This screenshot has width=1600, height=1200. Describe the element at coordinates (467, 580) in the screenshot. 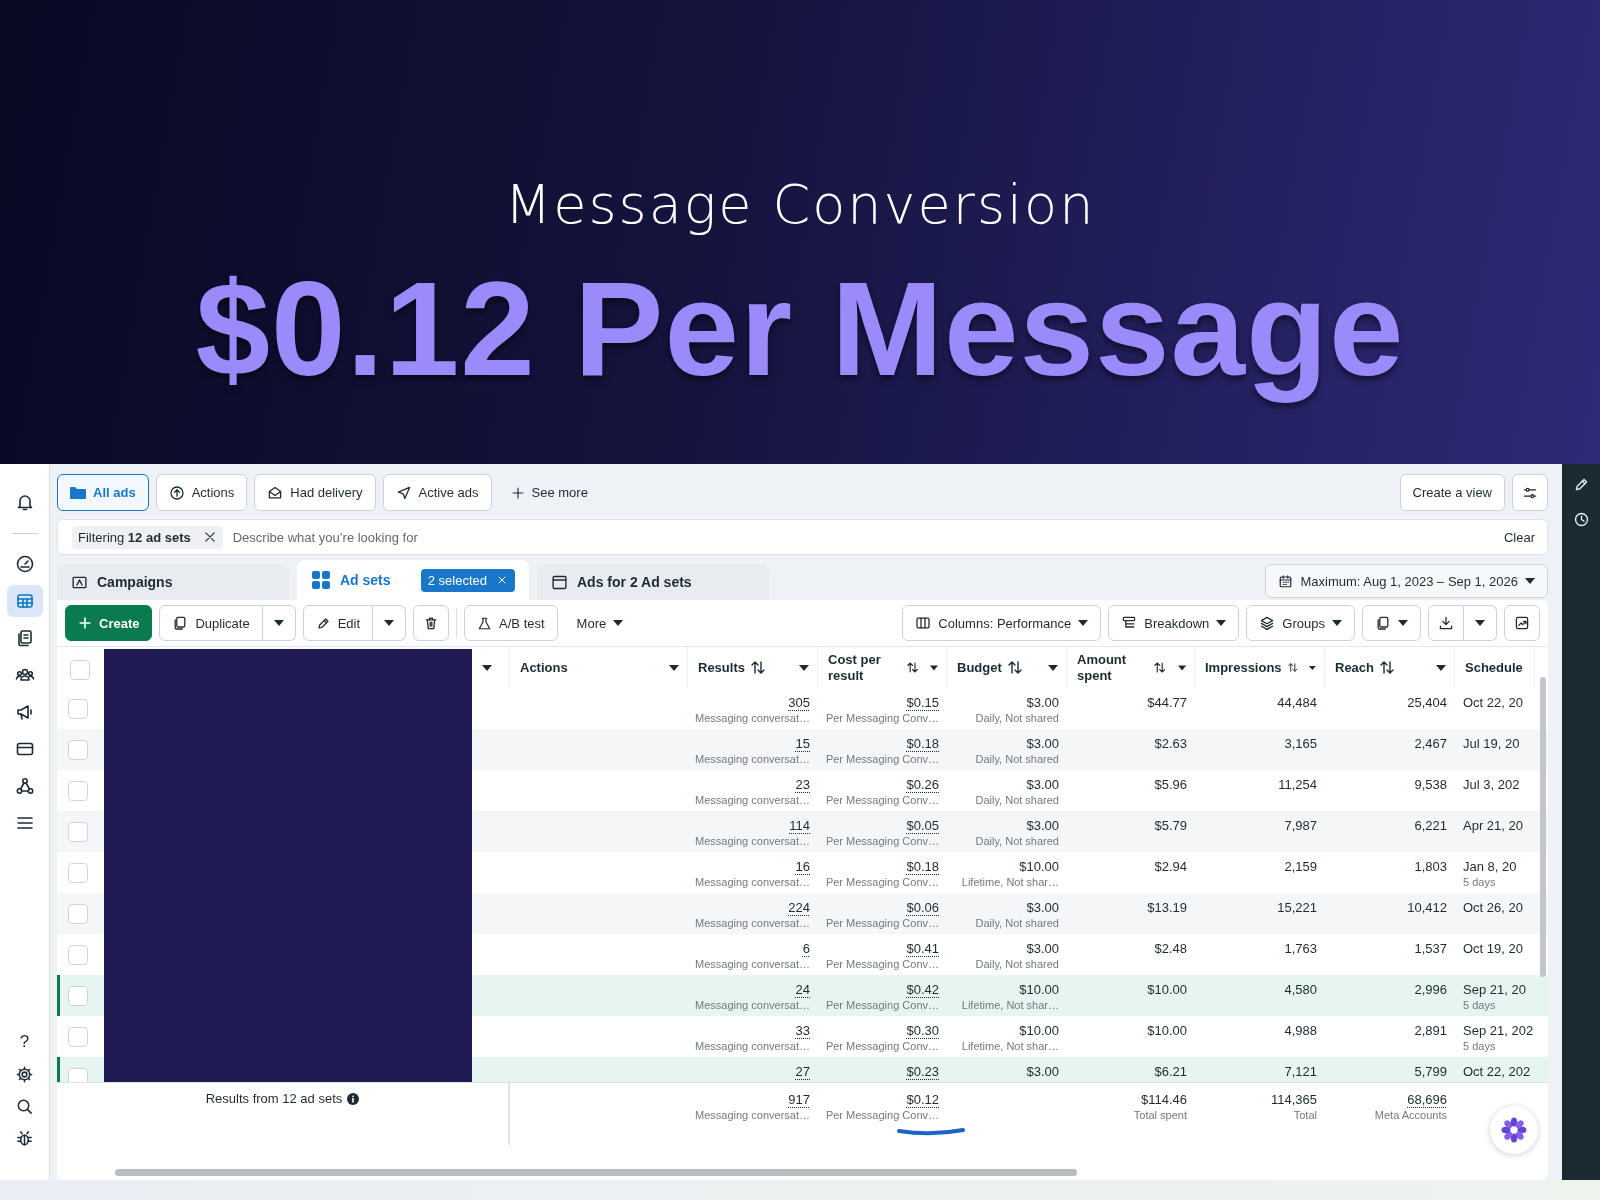

I see `selection-badge: 2 selected` at that location.